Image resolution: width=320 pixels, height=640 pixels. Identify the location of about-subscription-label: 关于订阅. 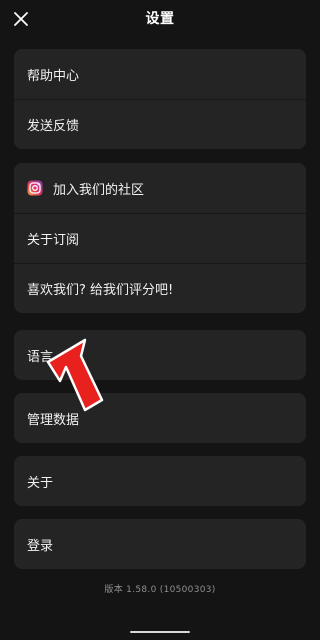
(53, 240).